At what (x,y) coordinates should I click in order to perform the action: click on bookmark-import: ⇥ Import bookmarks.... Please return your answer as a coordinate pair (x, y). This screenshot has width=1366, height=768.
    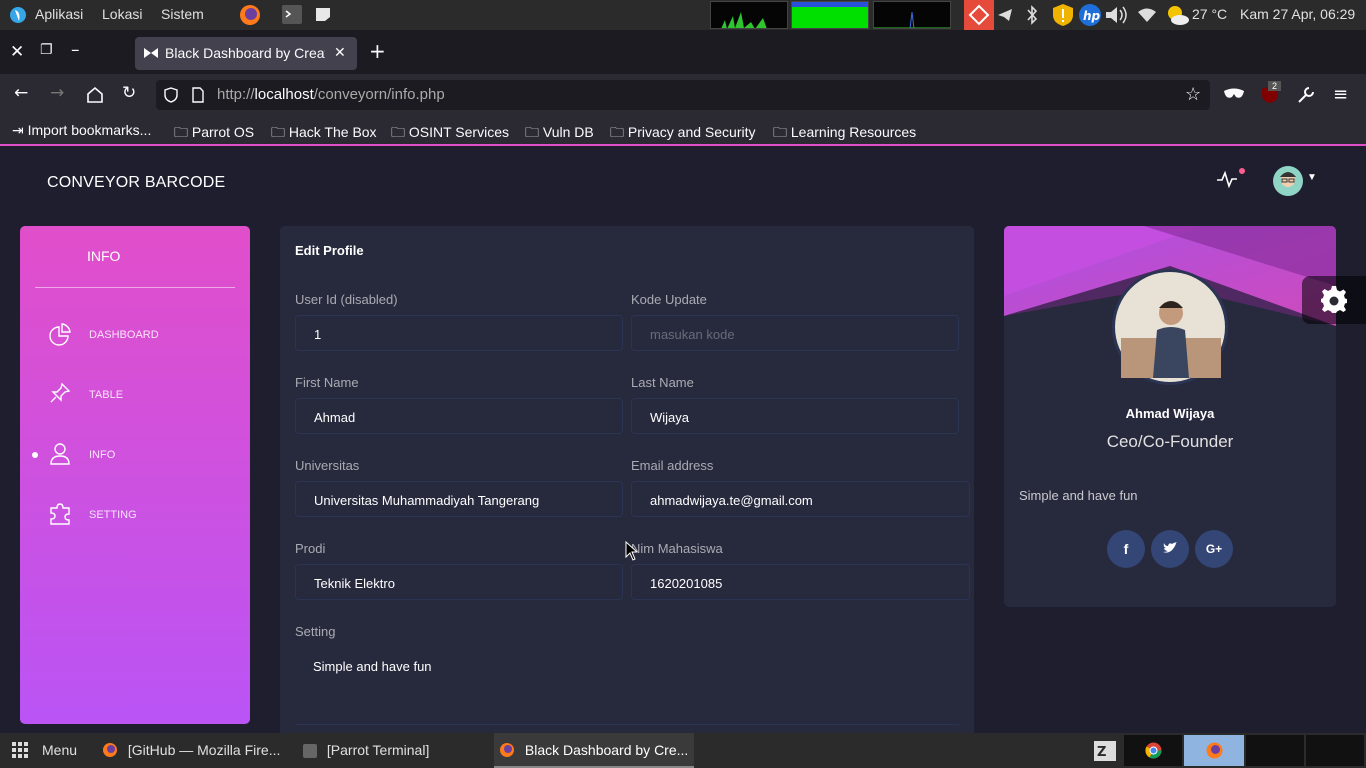
    Looking at the image, I should click on (81, 130).